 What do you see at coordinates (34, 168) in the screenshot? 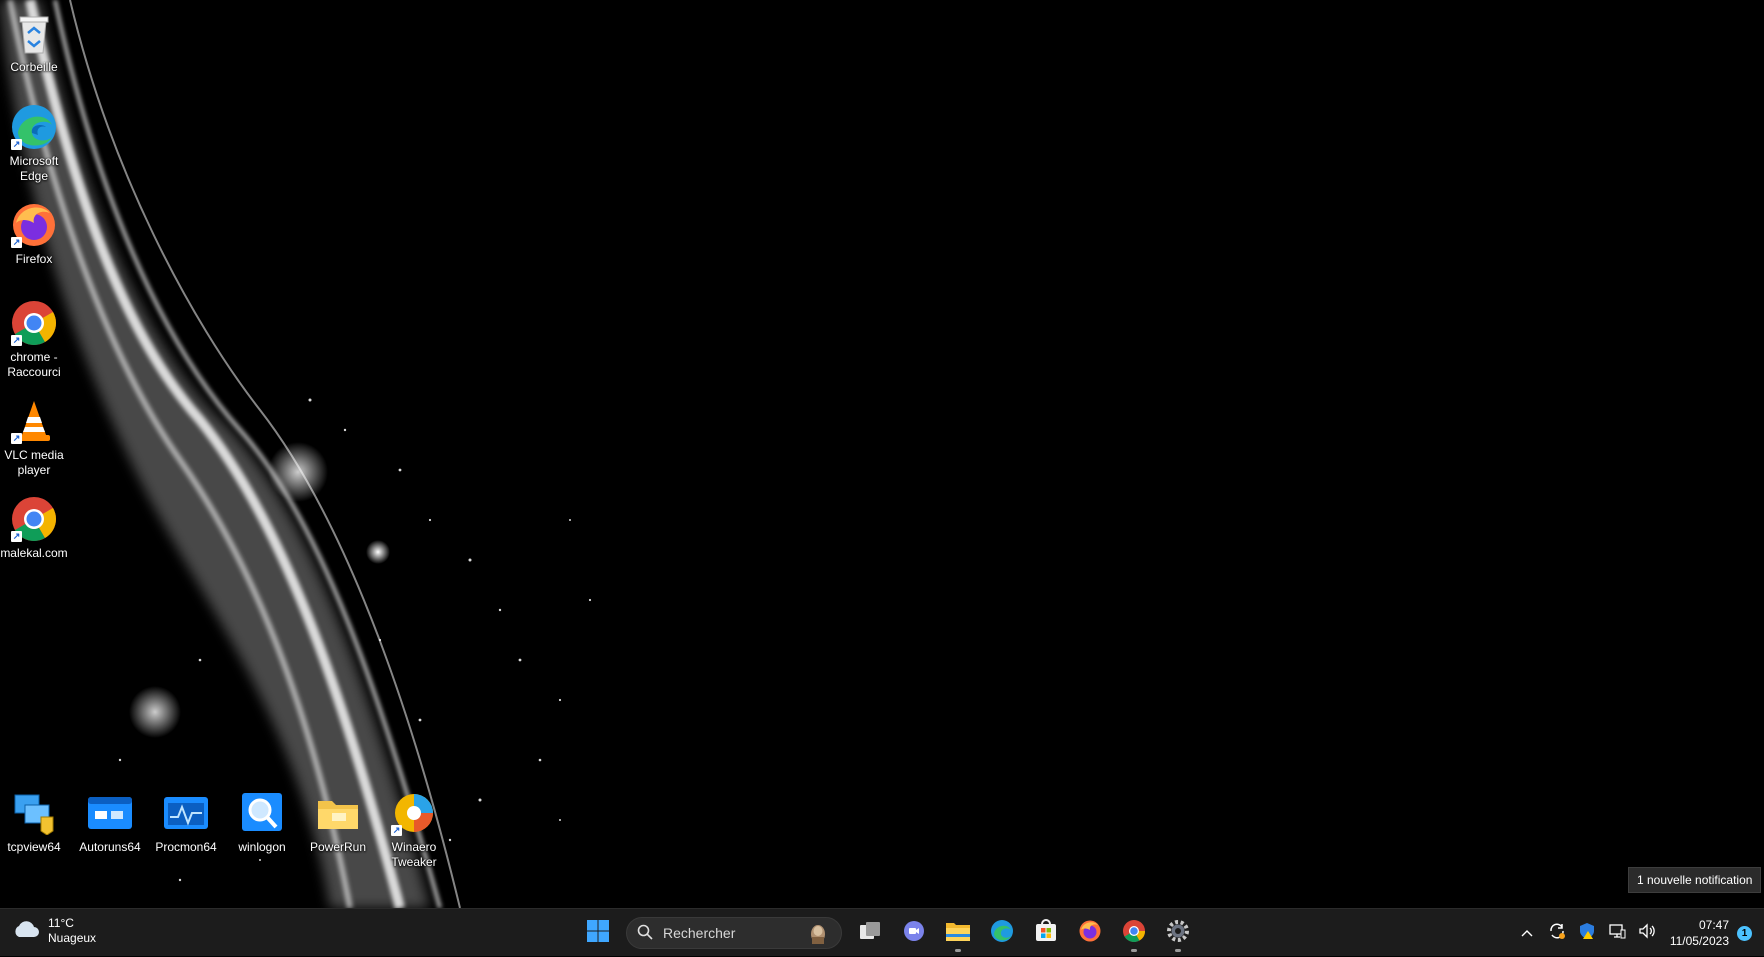
I see `desktop-icon-label: Microsoft Edge` at bounding box center [34, 168].